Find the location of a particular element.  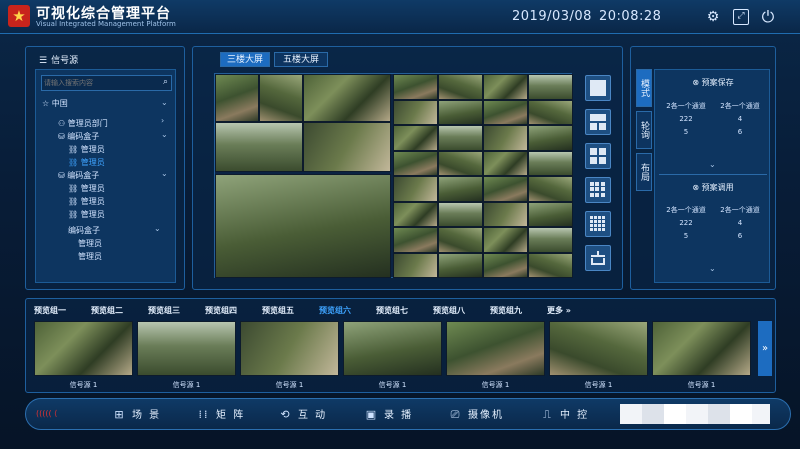

power-icon: ⏻ is located at coordinates (768, 17).